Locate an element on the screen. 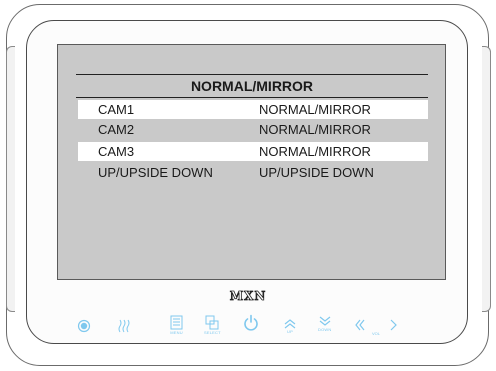 The width and height of the screenshot is (496, 371). target-icon is located at coordinates (84, 326).